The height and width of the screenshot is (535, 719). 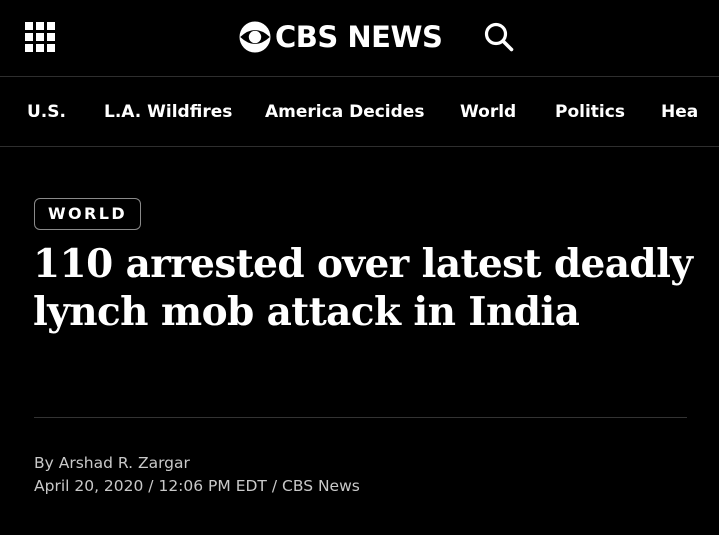 What do you see at coordinates (321, 486) in the screenshot?
I see `source-name: CBS News` at bounding box center [321, 486].